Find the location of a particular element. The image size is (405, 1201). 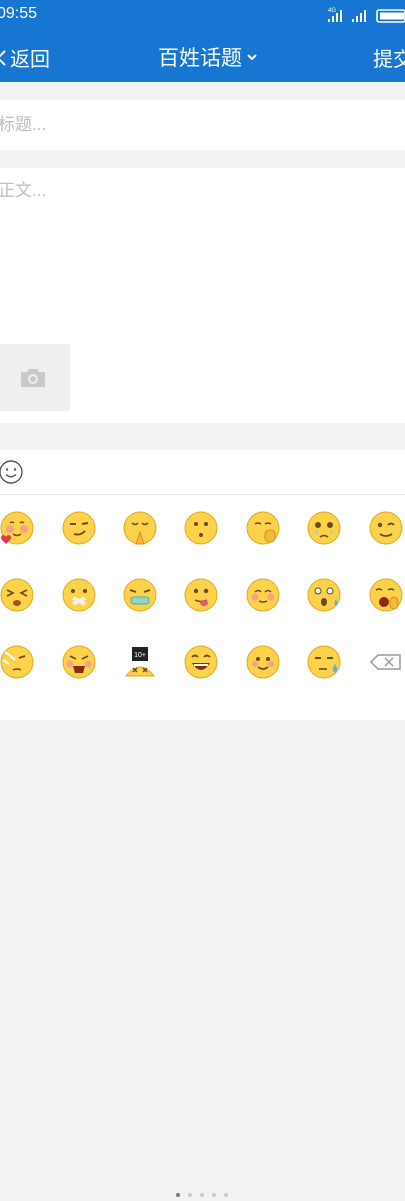

laughing-emoji is located at coordinates (201, 662).